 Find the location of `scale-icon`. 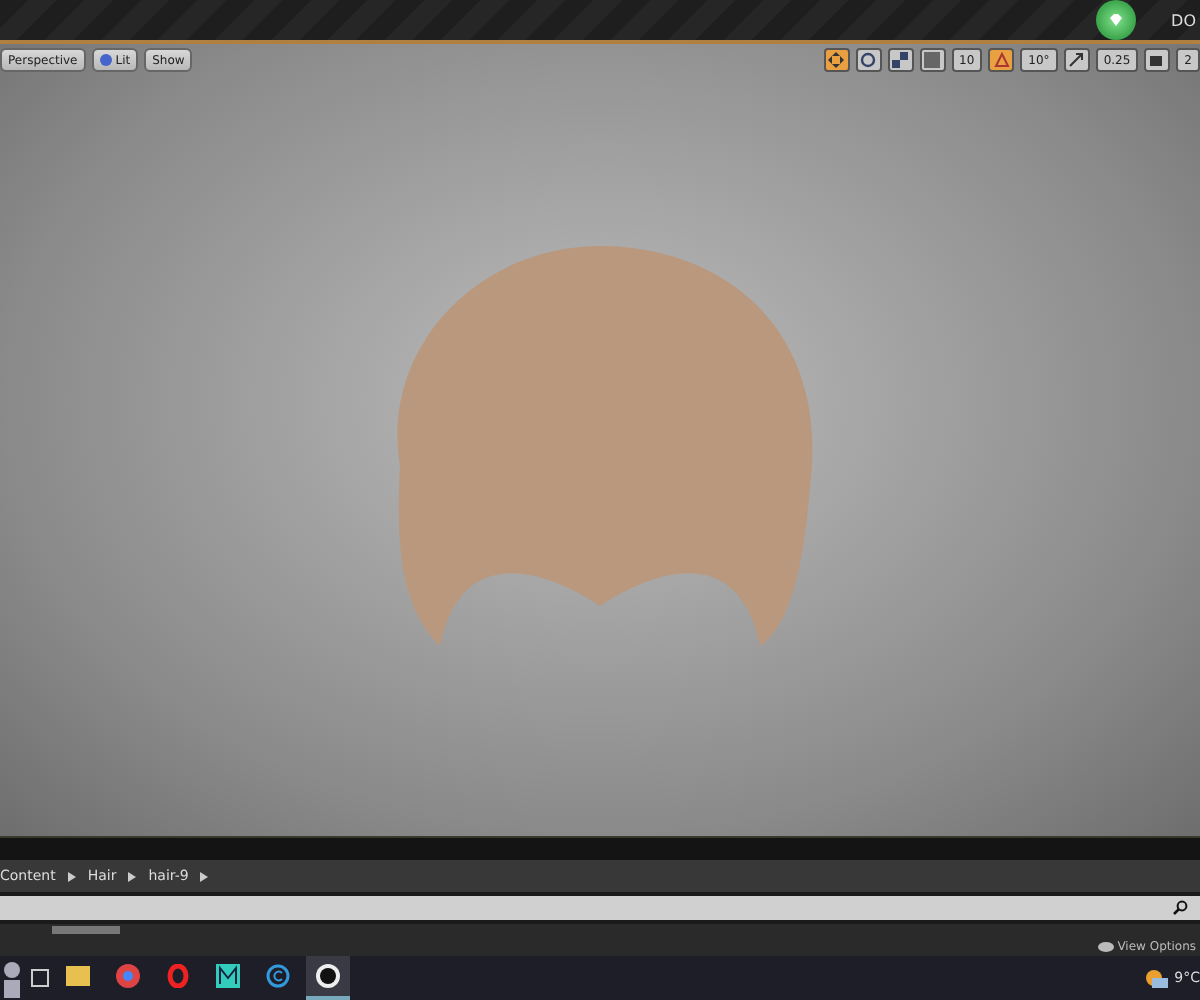

scale-icon is located at coordinates (900, 60).